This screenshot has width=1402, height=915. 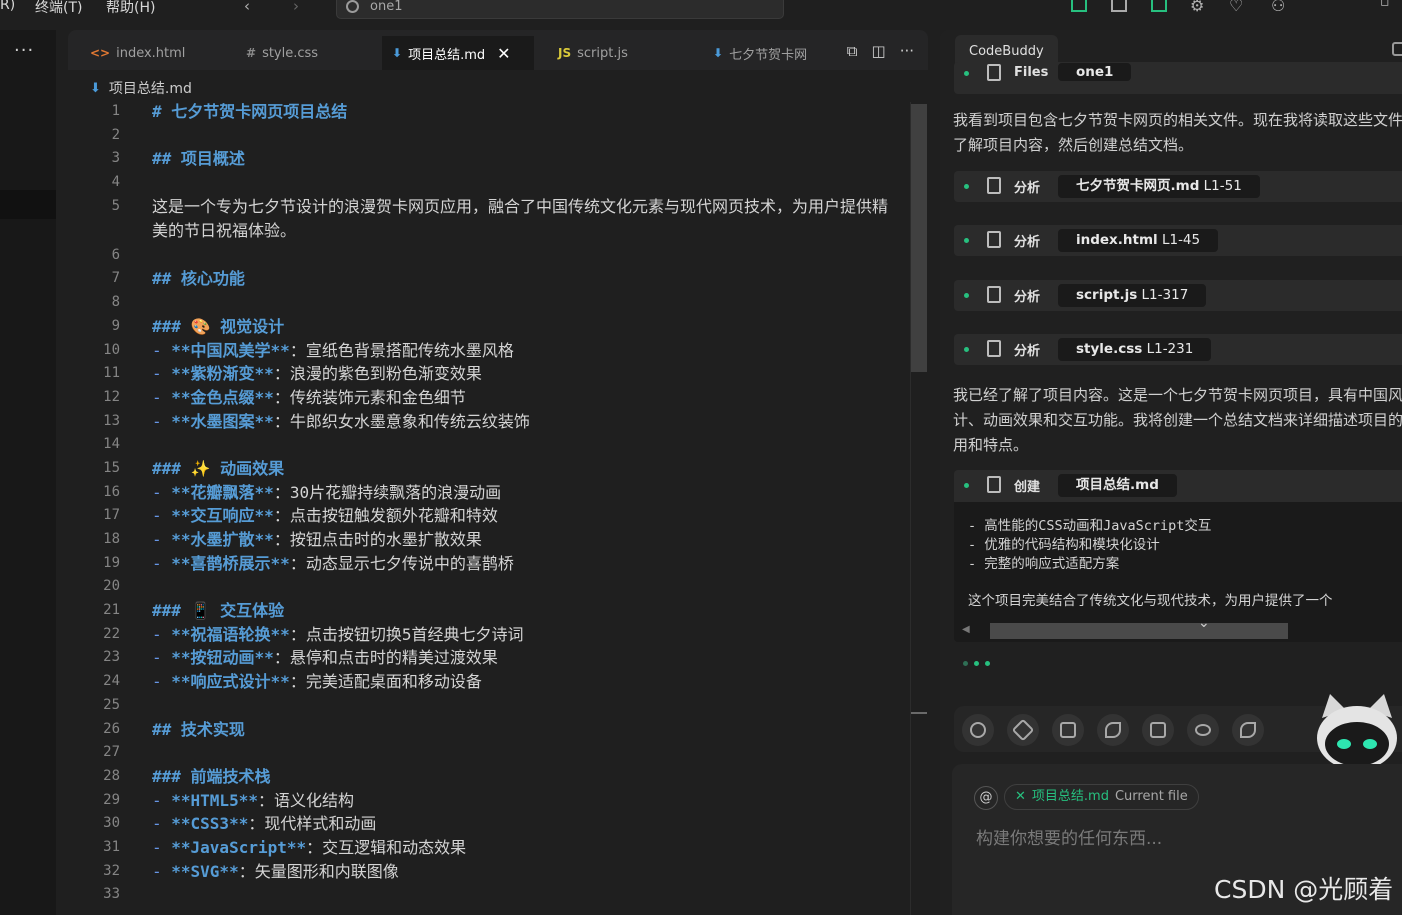 I want to click on code-line: 33, so click(x=489, y=895).